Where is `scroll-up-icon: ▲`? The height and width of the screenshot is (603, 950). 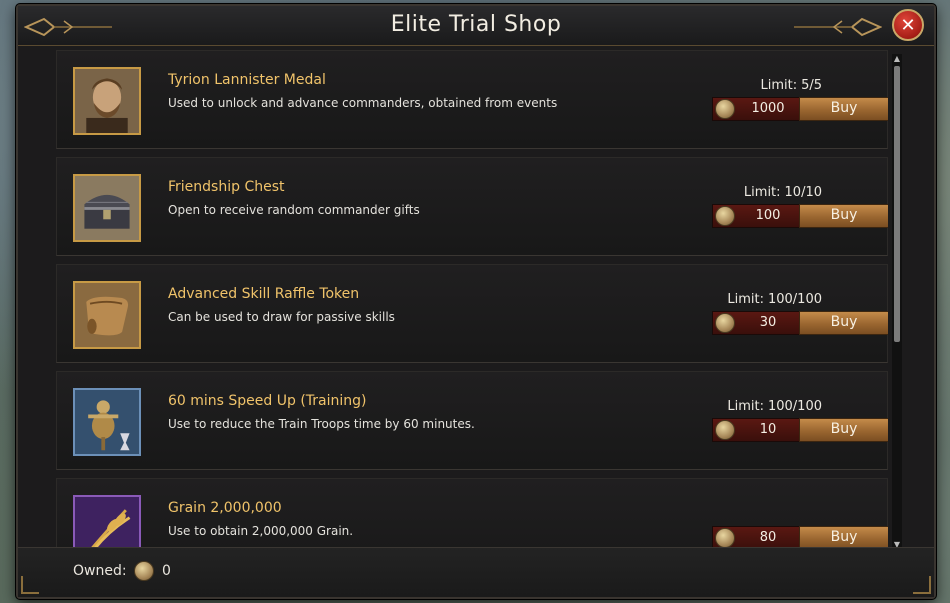 scroll-up-icon: ▲ is located at coordinates (897, 59).